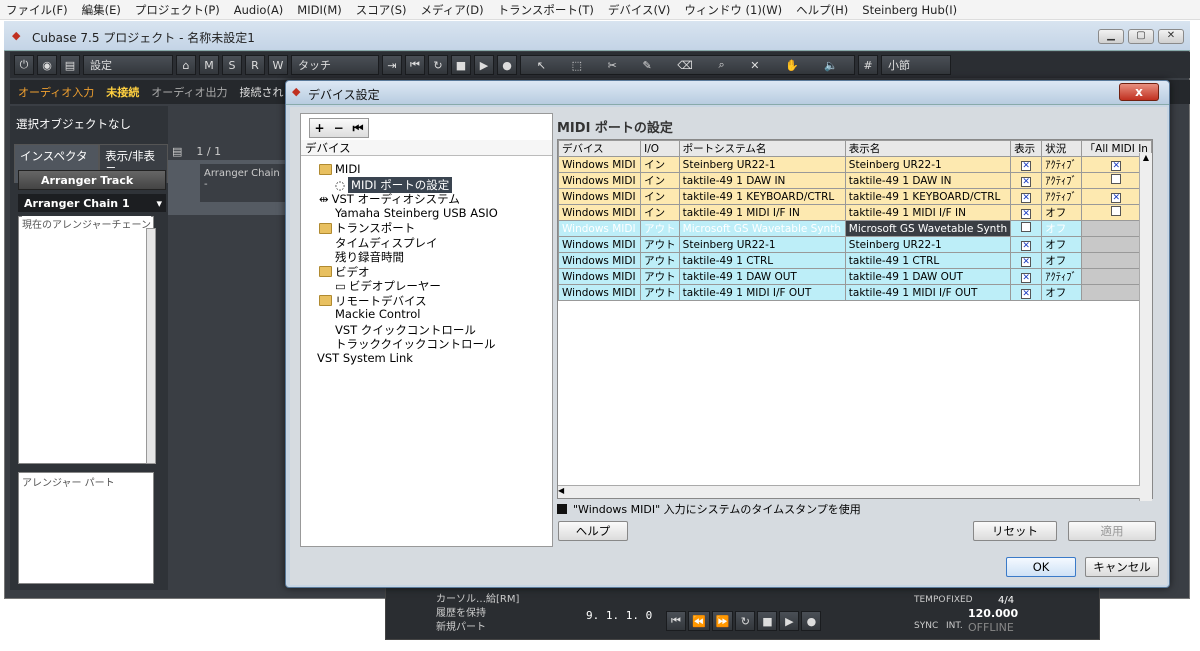 The width and height of the screenshot is (1200, 651). Describe the element at coordinates (1026, 148) in the screenshot. I see `column-header: 表示` at that location.